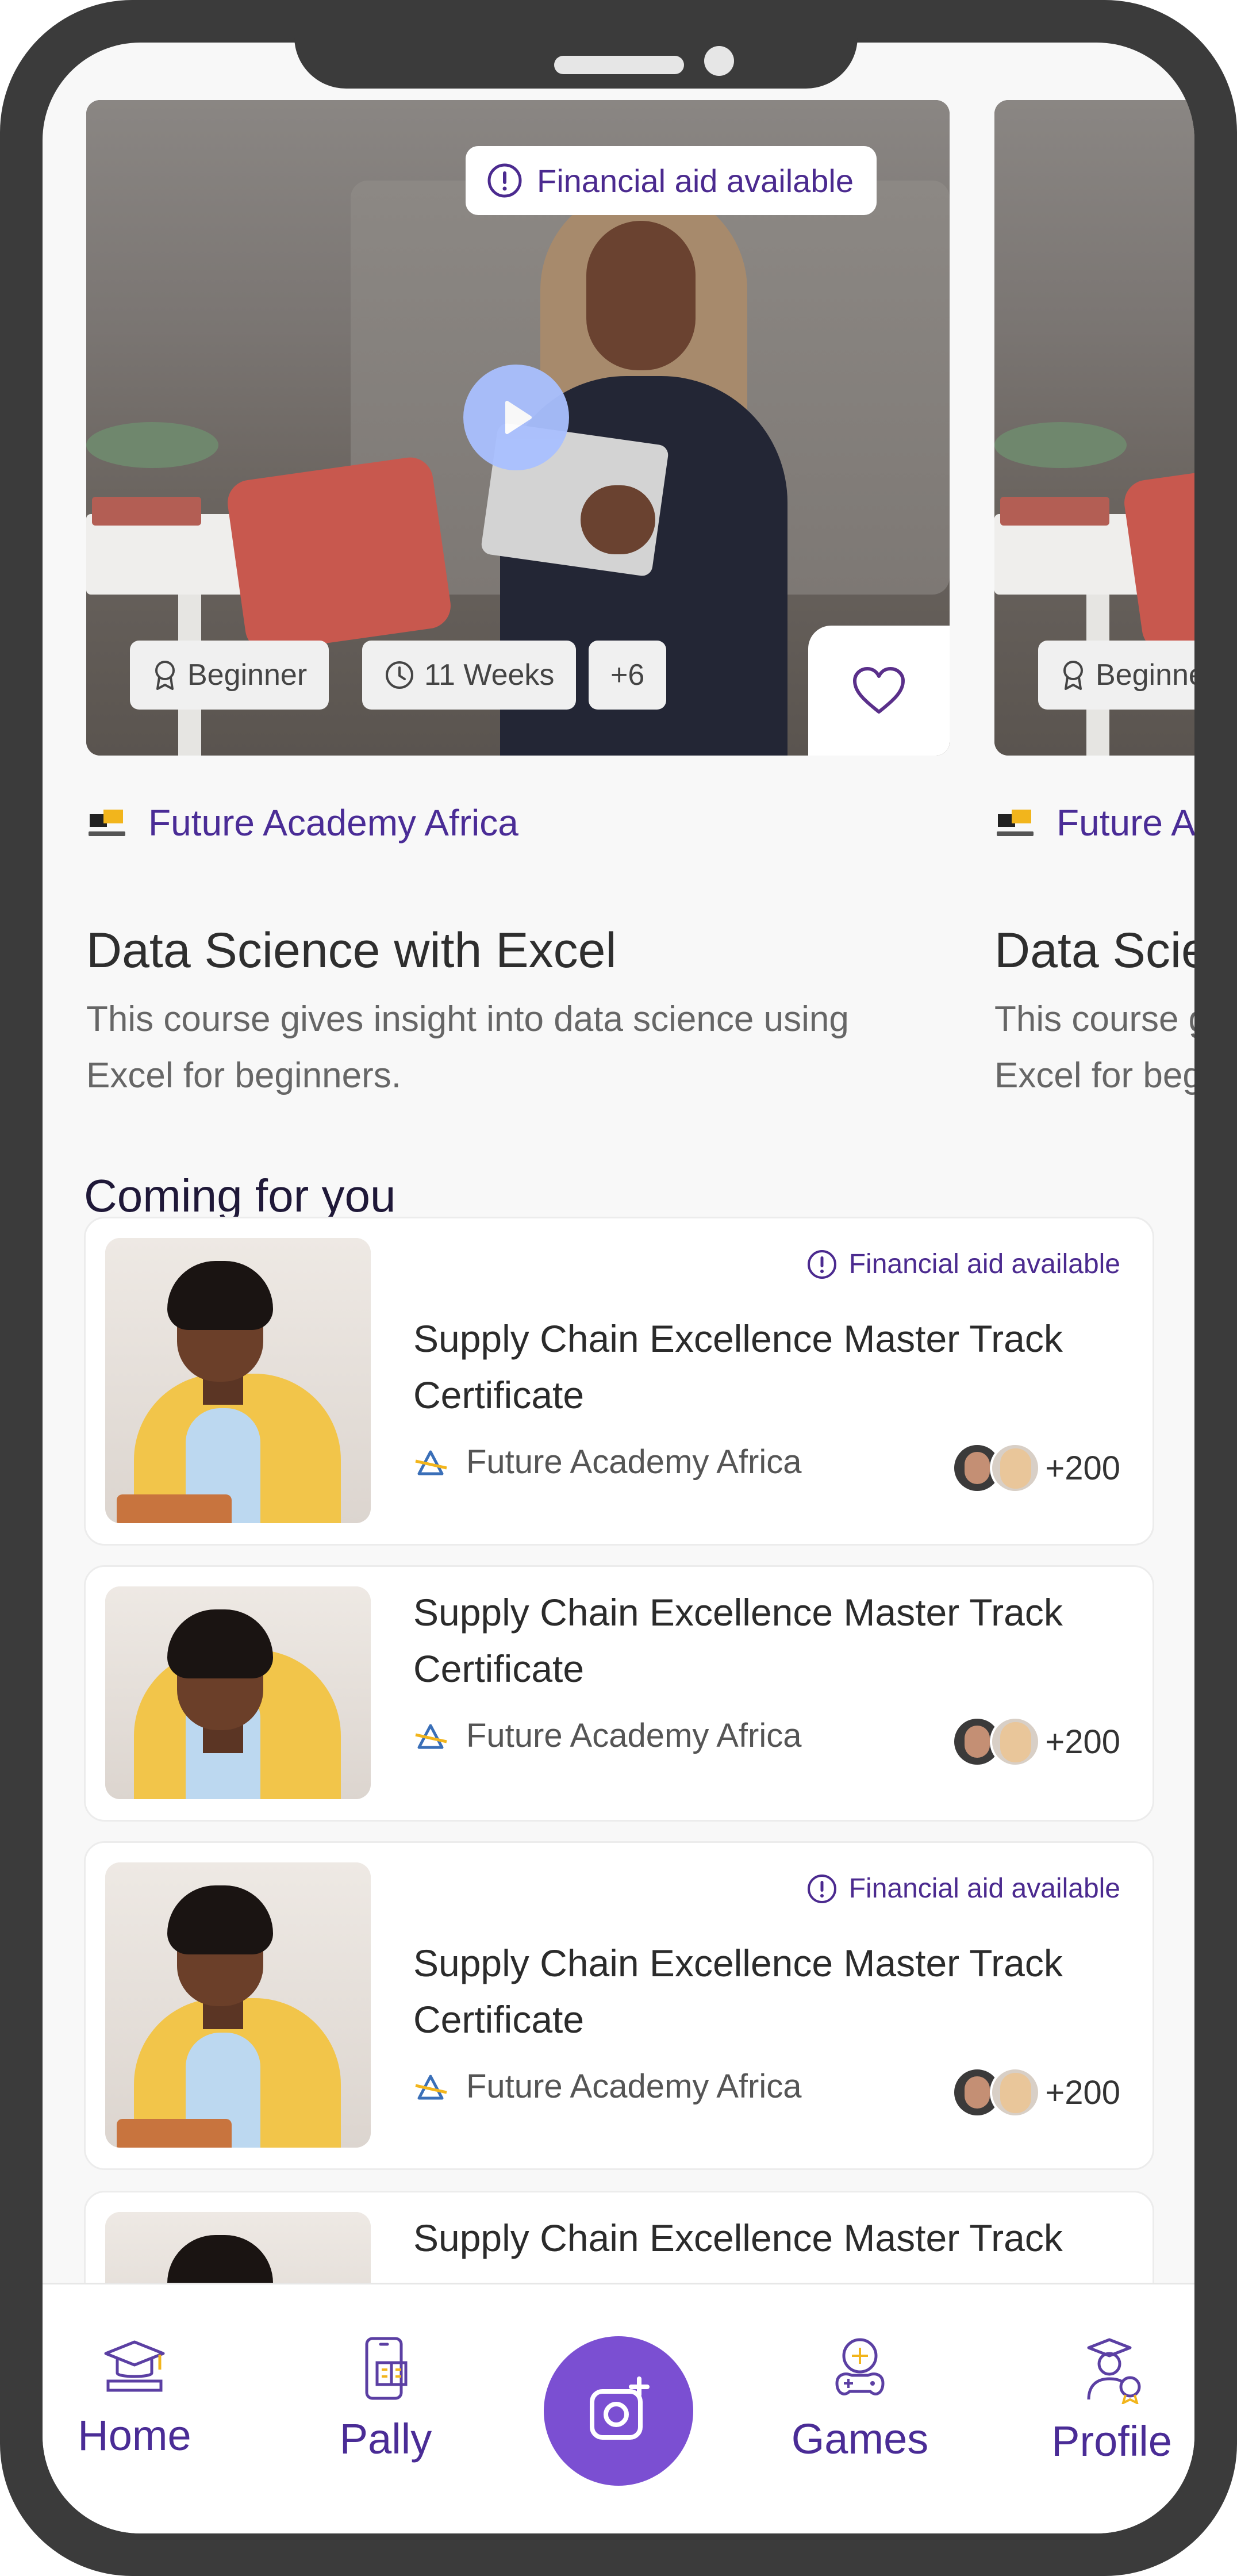 This screenshot has height=2576, width=1237. I want to click on play-icon, so click(518, 417).